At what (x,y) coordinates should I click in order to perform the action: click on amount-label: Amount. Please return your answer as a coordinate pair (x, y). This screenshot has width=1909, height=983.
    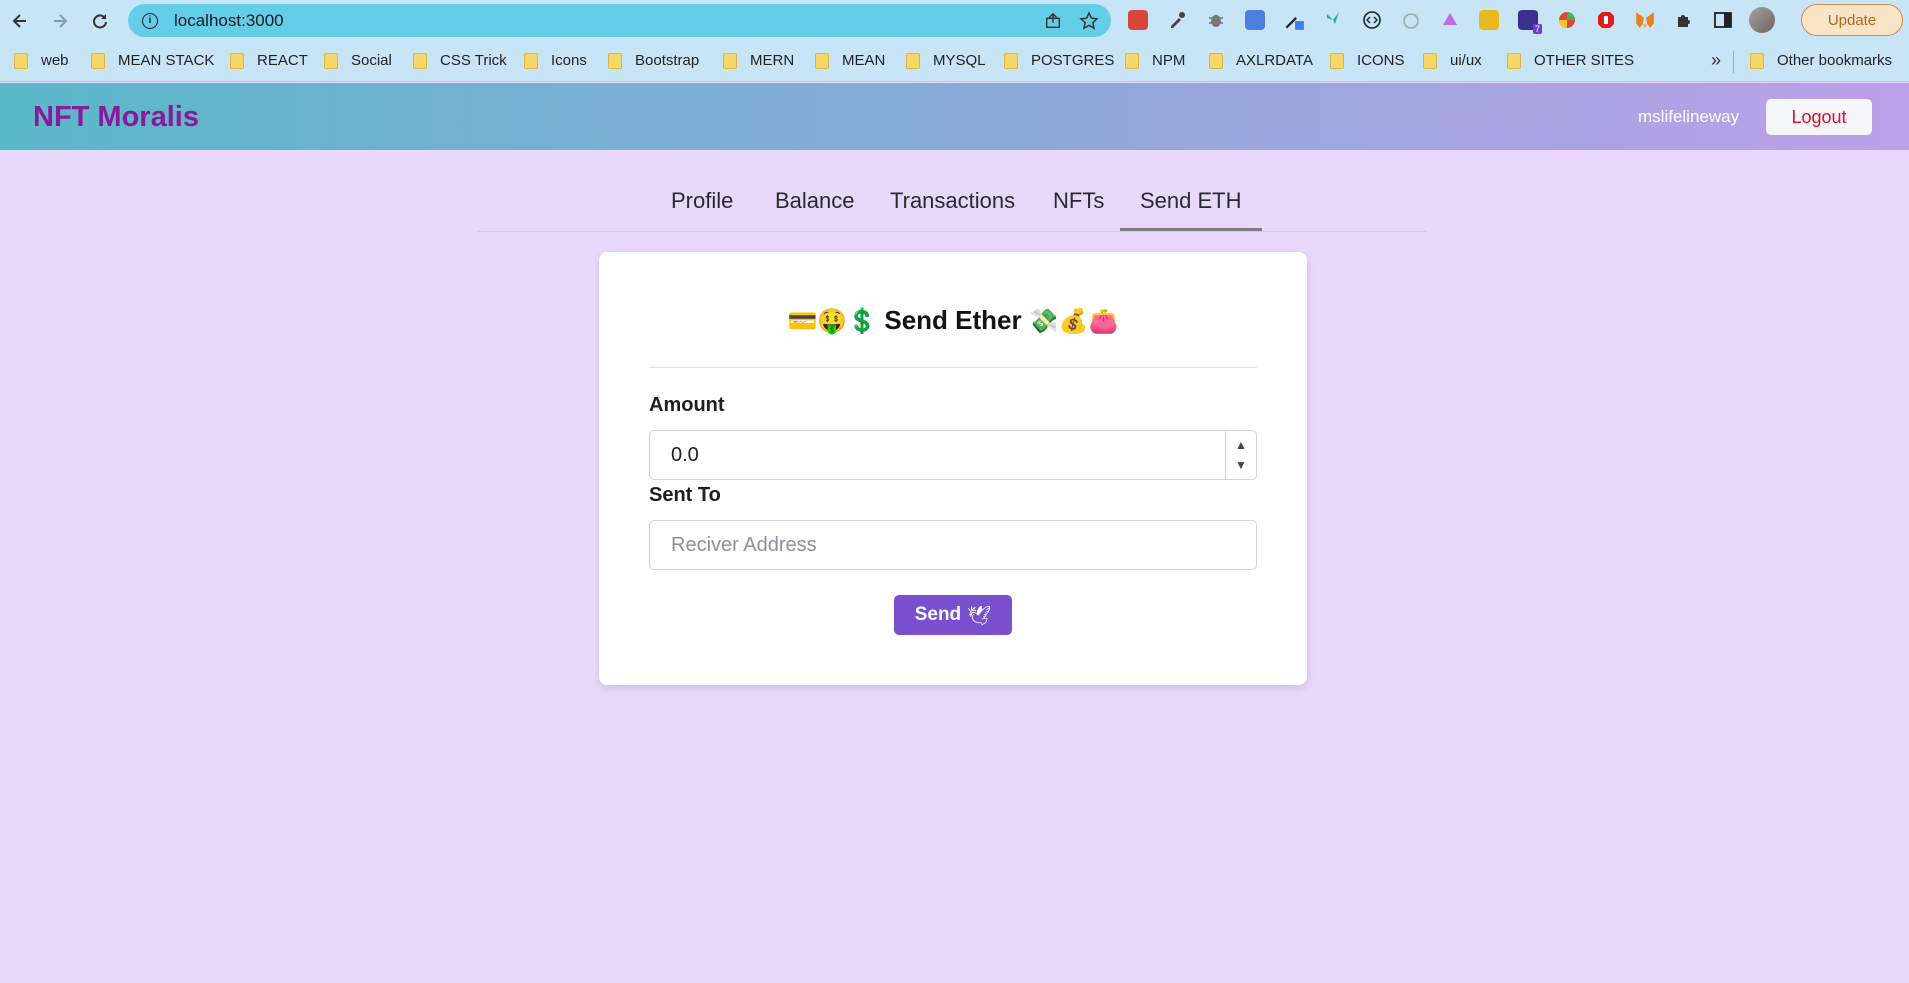
    Looking at the image, I should click on (687, 405).